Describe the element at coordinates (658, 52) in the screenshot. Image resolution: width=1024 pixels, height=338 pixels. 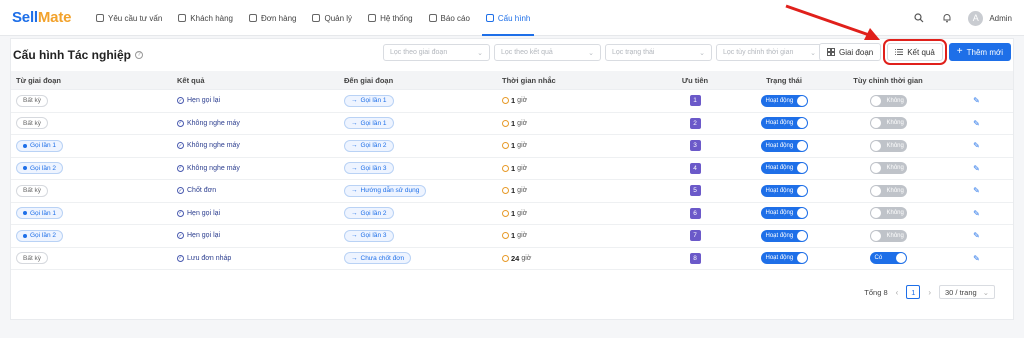
I see `status-filter-select: Lọc trạng thái ⌄` at that location.